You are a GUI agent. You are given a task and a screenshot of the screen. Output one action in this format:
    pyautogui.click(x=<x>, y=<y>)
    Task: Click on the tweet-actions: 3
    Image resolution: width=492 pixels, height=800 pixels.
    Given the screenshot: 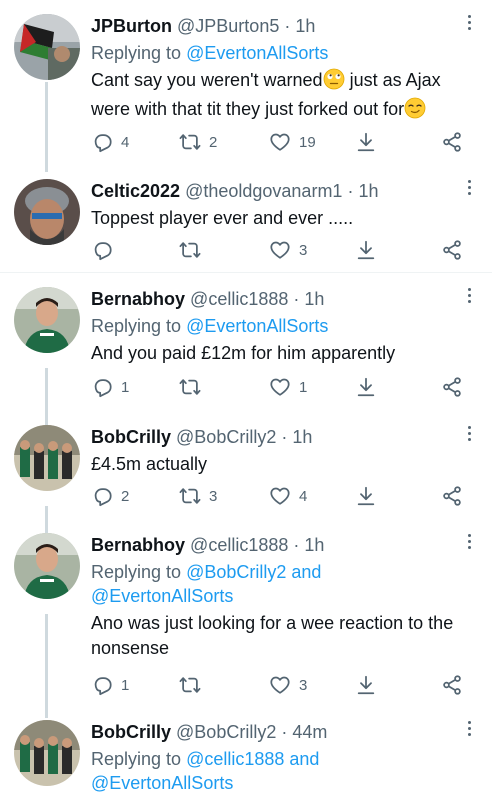 What is the action you would take?
    pyautogui.click(x=281, y=250)
    